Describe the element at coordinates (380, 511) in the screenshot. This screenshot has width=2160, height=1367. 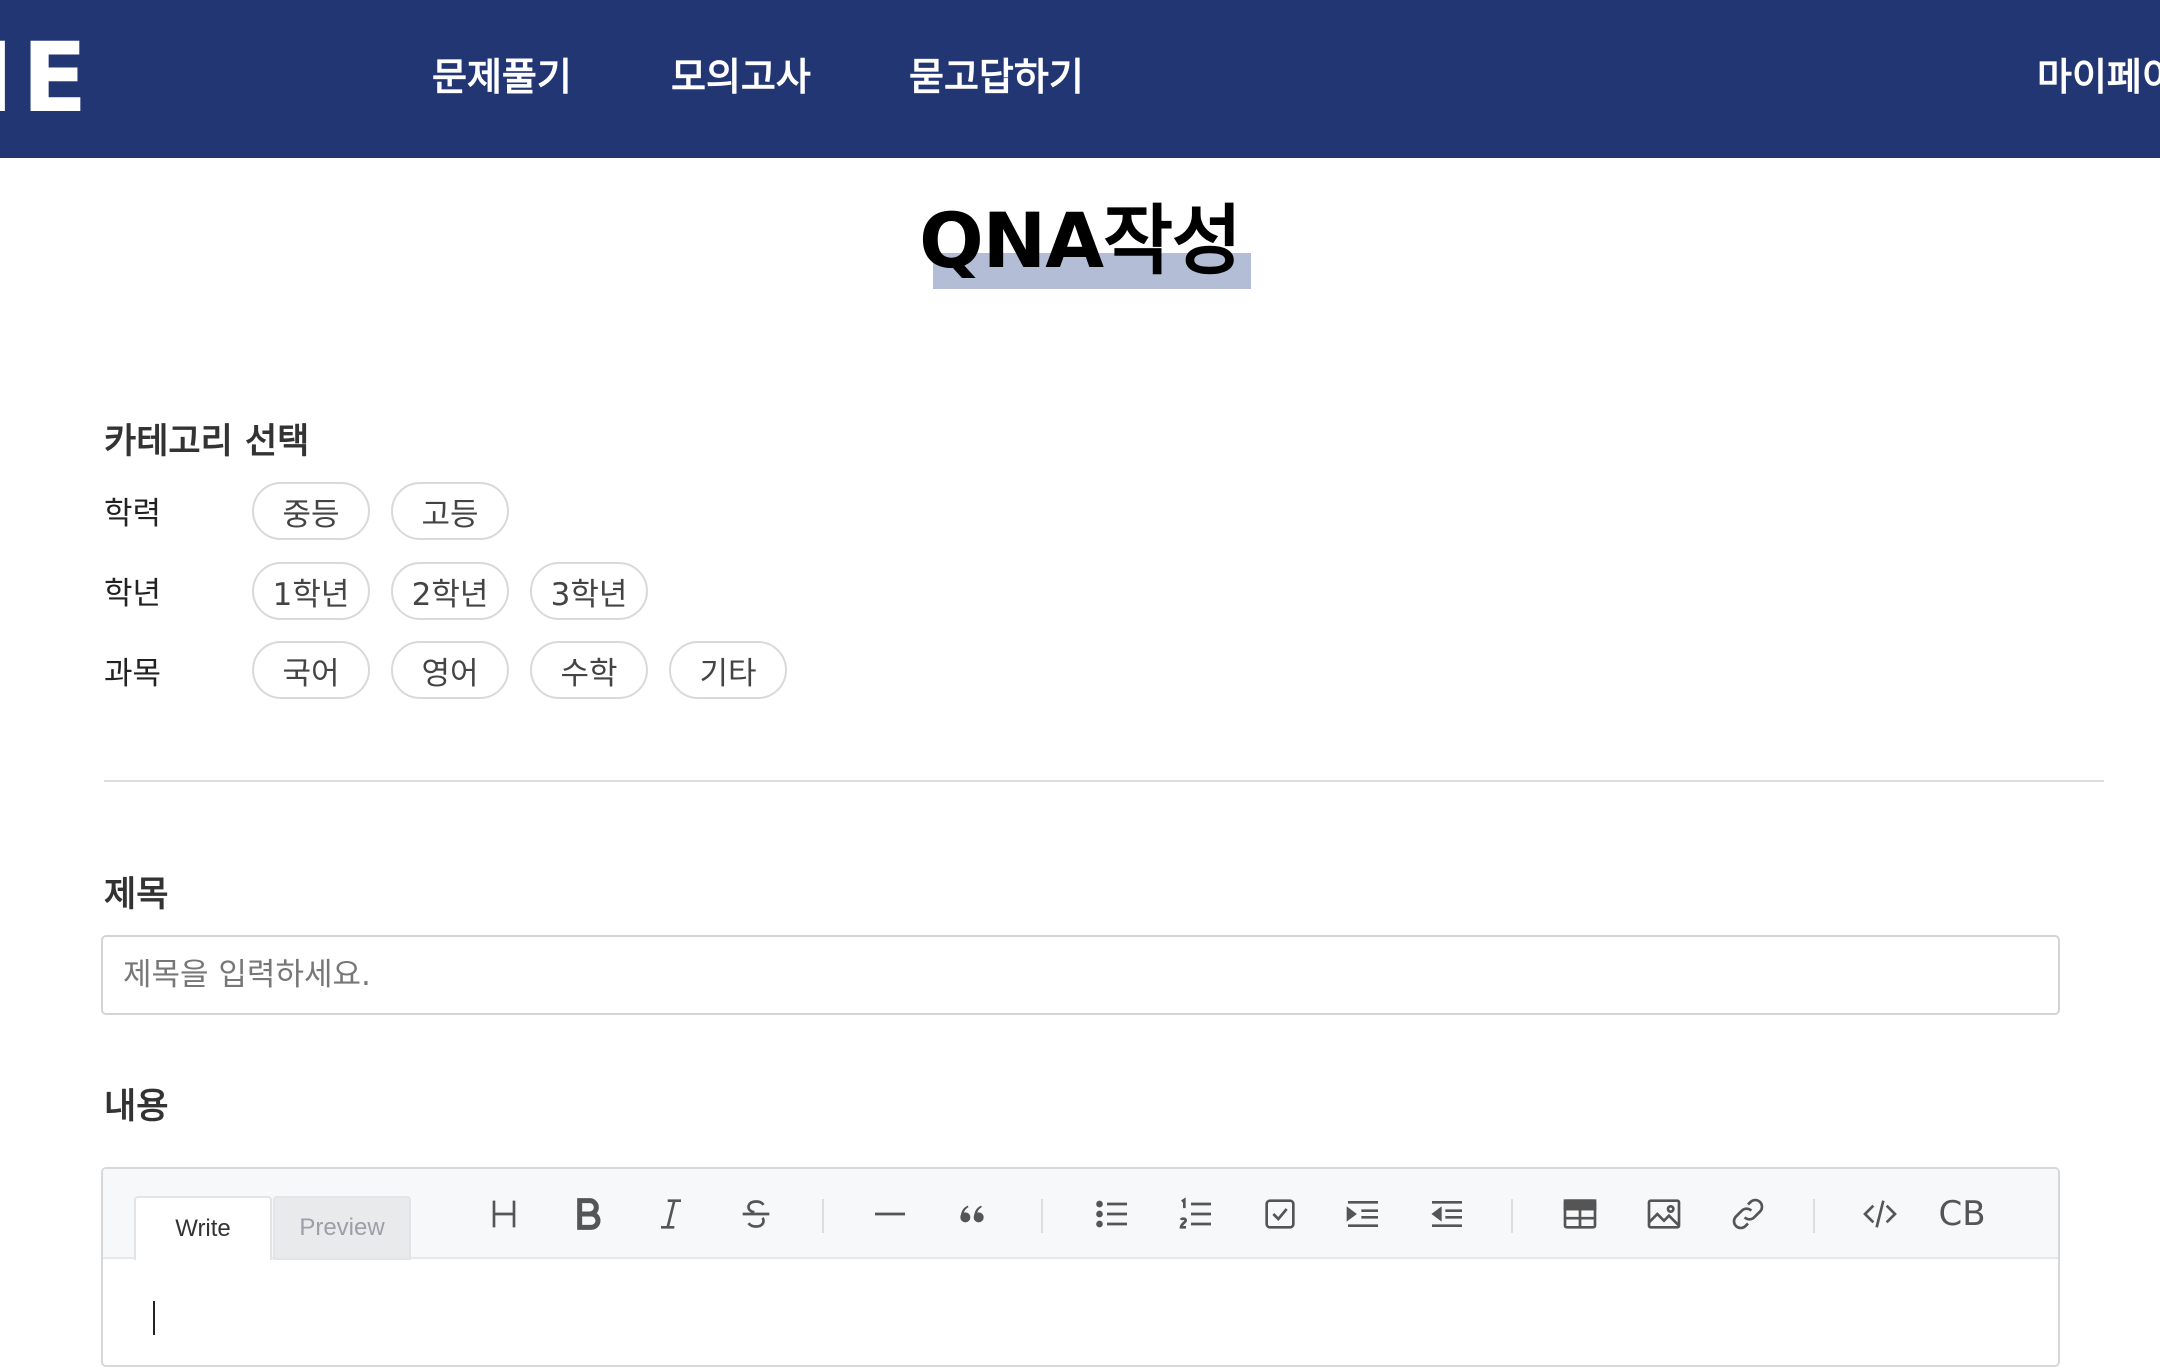
I see `education-level-options: 중등 고등` at that location.